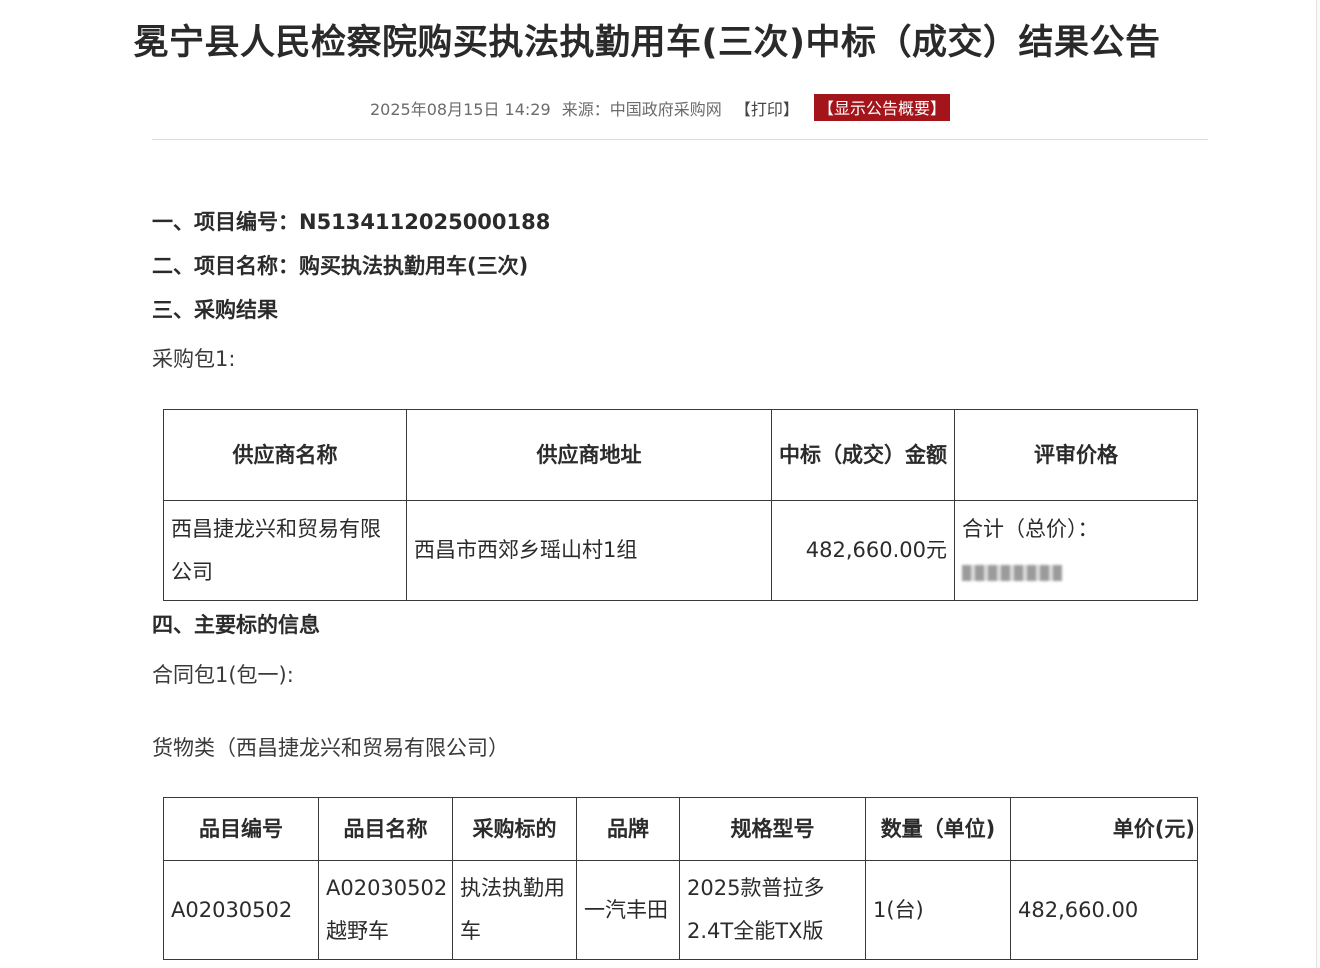 The width and height of the screenshot is (1320, 968). I want to click on column-header: 品目名称, so click(385, 829).